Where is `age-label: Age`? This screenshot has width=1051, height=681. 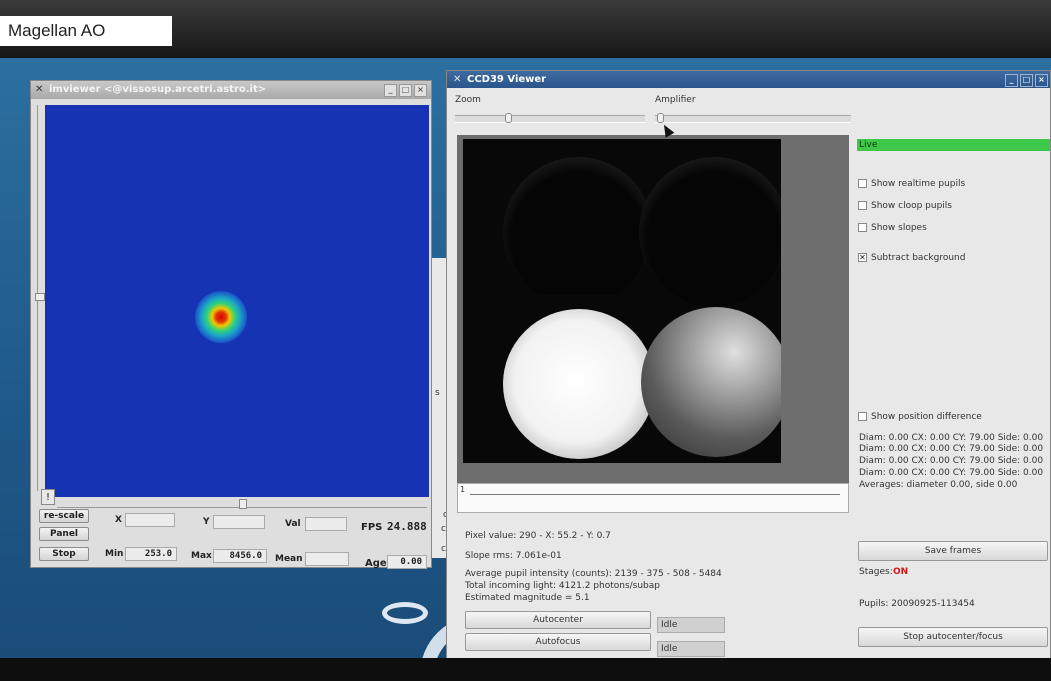 age-label: Age is located at coordinates (376, 563).